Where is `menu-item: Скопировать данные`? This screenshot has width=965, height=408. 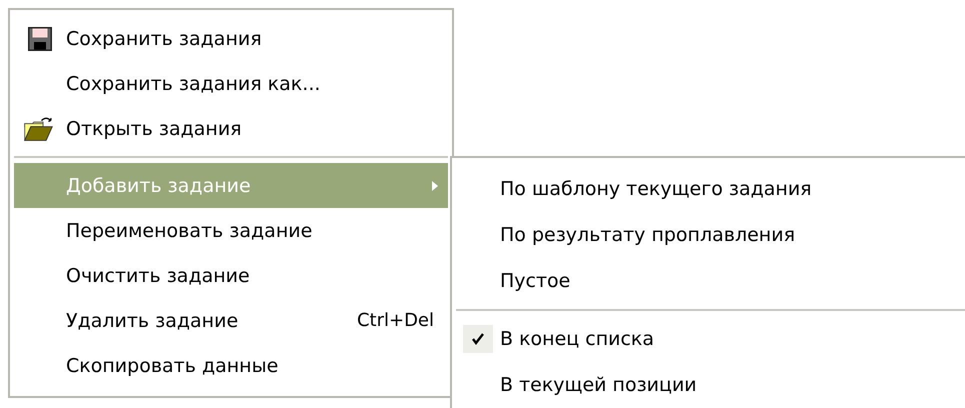 menu-item: Скопировать данные is located at coordinates (231, 365).